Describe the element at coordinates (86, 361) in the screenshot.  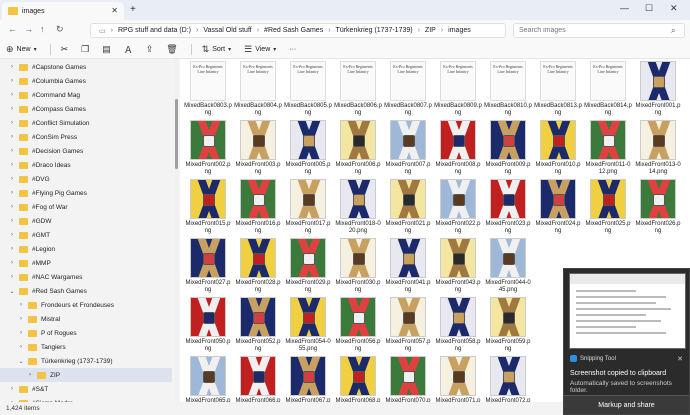
I see `sidebar-item: ⌄ Türkenkrieg (1737-1739)` at that location.